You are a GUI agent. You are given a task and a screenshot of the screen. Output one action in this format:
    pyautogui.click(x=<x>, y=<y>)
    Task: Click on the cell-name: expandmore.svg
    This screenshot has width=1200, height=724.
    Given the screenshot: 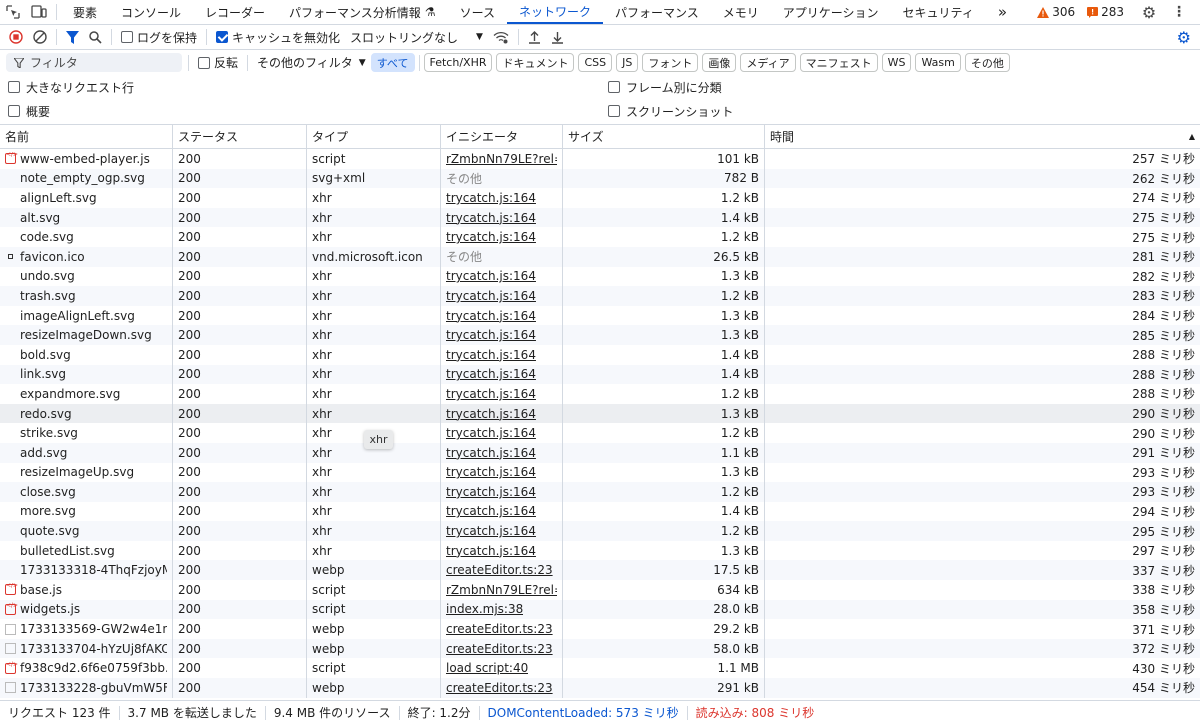 What is the action you would take?
    pyautogui.click(x=86, y=394)
    